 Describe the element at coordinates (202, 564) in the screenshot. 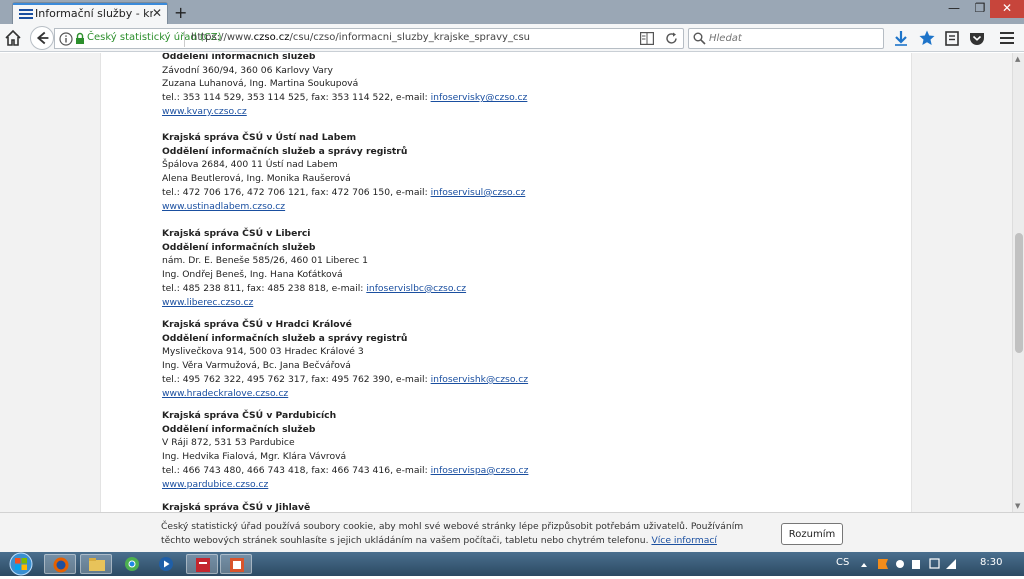

I see `taskbar-app-red` at that location.